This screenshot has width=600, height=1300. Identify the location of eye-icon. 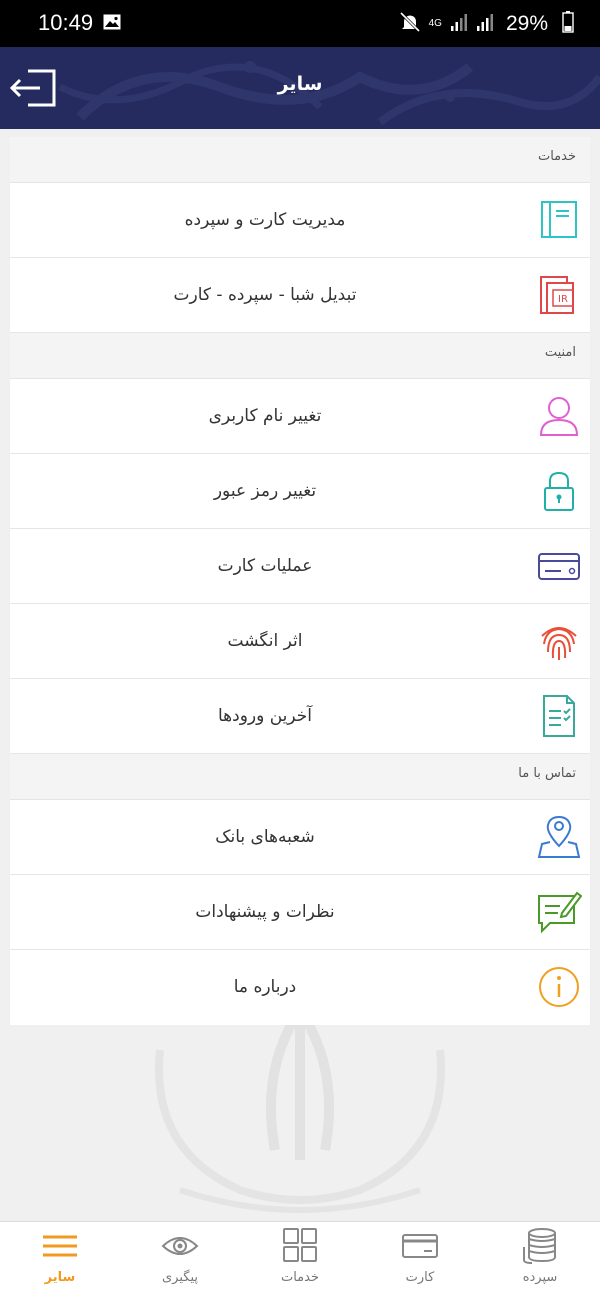
(180, 1246).